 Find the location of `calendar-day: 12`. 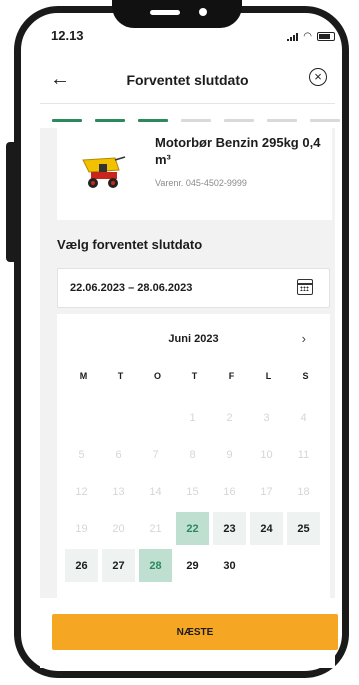

calendar-day: 12 is located at coordinates (81, 491).